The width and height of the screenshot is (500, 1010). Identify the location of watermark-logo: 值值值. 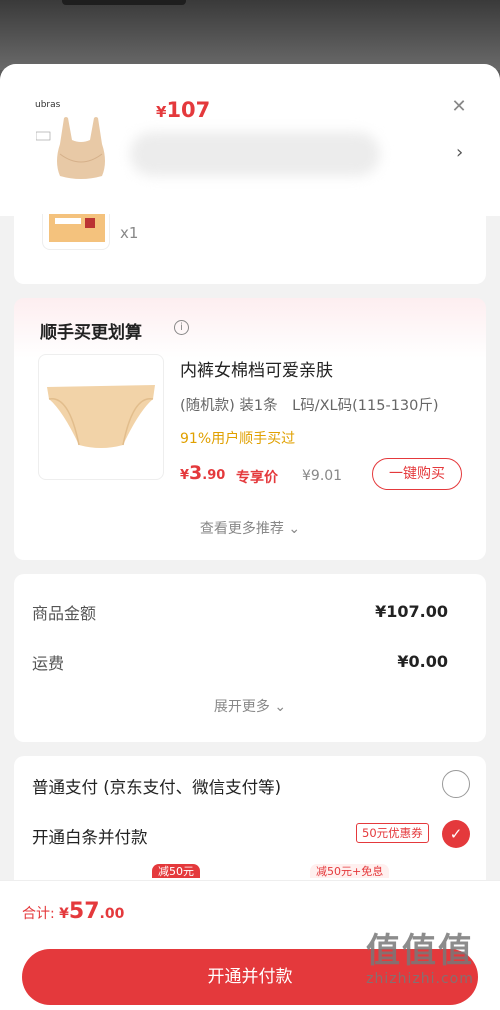
(420, 951).